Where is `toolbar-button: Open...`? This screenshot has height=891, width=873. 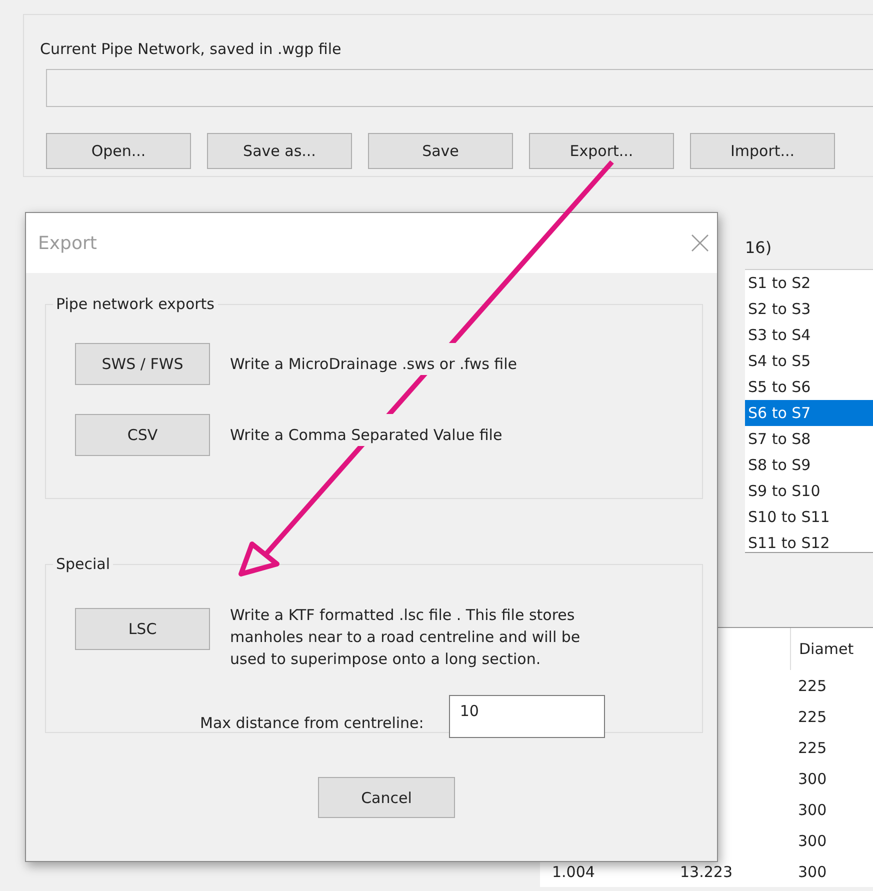
toolbar-button: Open... is located at coordinates (118, 151).